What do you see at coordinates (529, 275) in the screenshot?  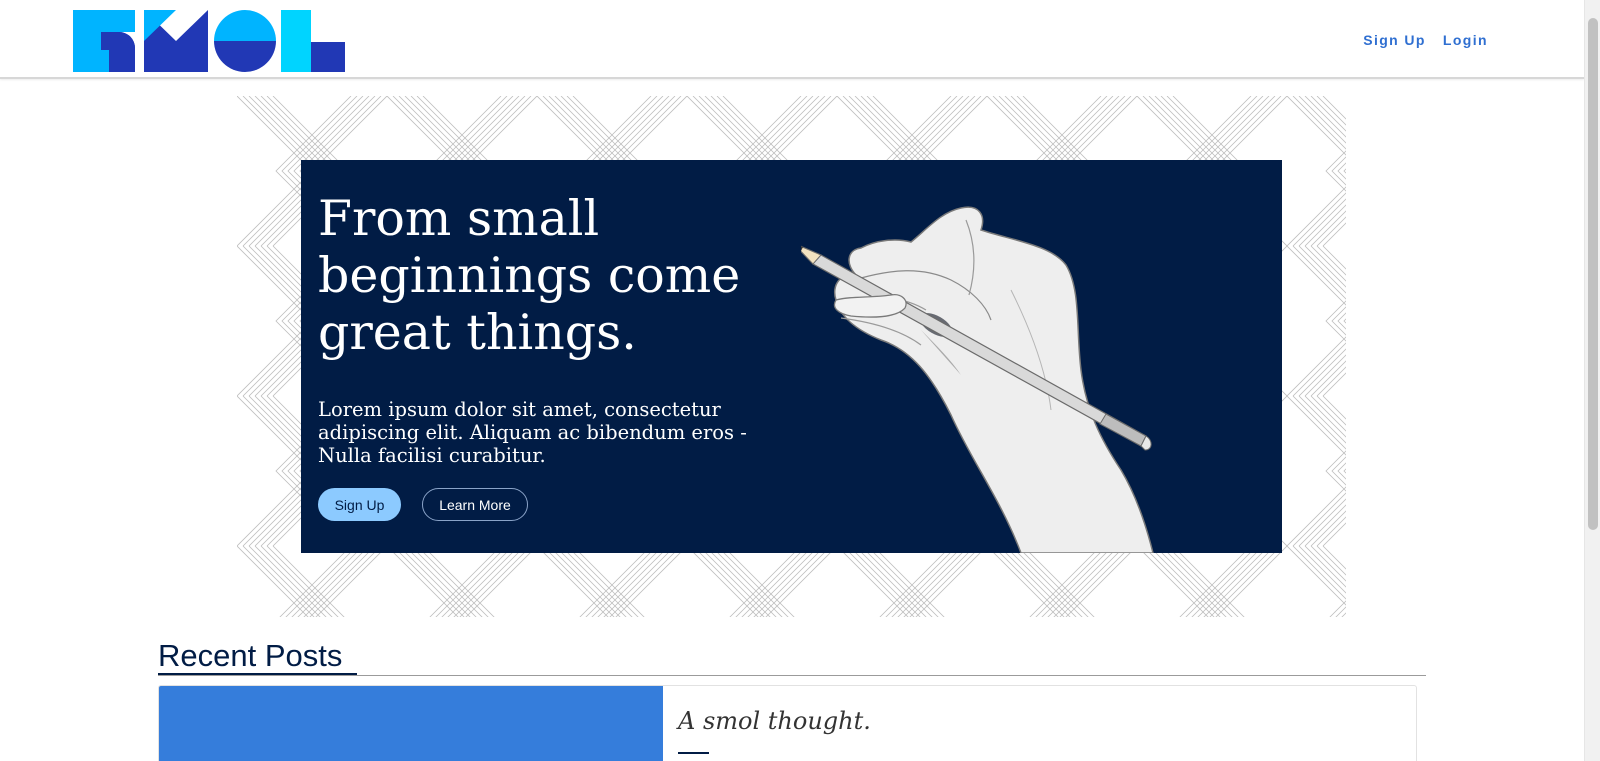 I see `hero-title: From small beginnings come great things.` at bounding box center [529, 275].